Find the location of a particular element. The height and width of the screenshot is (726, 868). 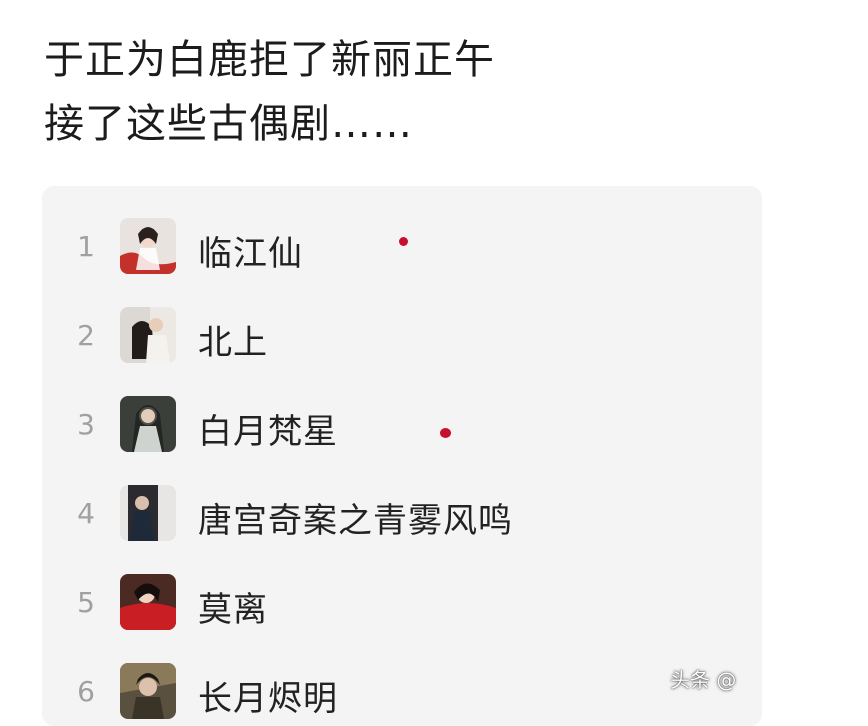

drama-title: 长月烬明 is located at coordinates (268, 699).